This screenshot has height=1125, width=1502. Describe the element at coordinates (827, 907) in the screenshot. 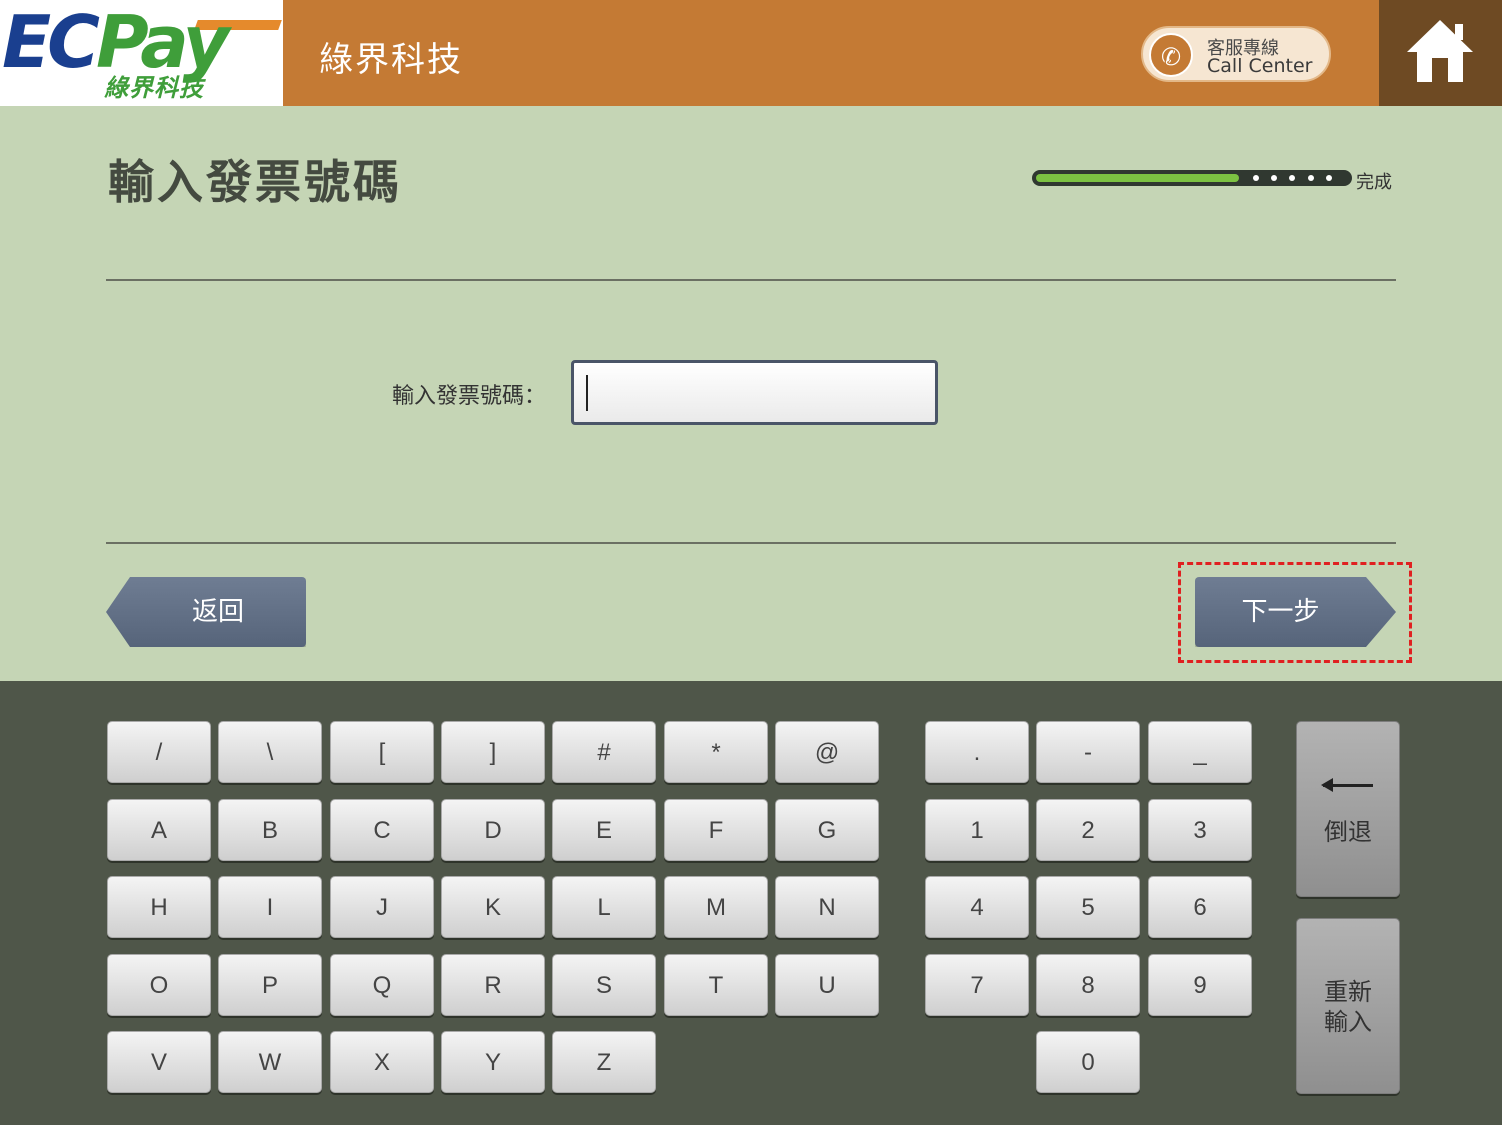

I see `key-N: N` at that location.